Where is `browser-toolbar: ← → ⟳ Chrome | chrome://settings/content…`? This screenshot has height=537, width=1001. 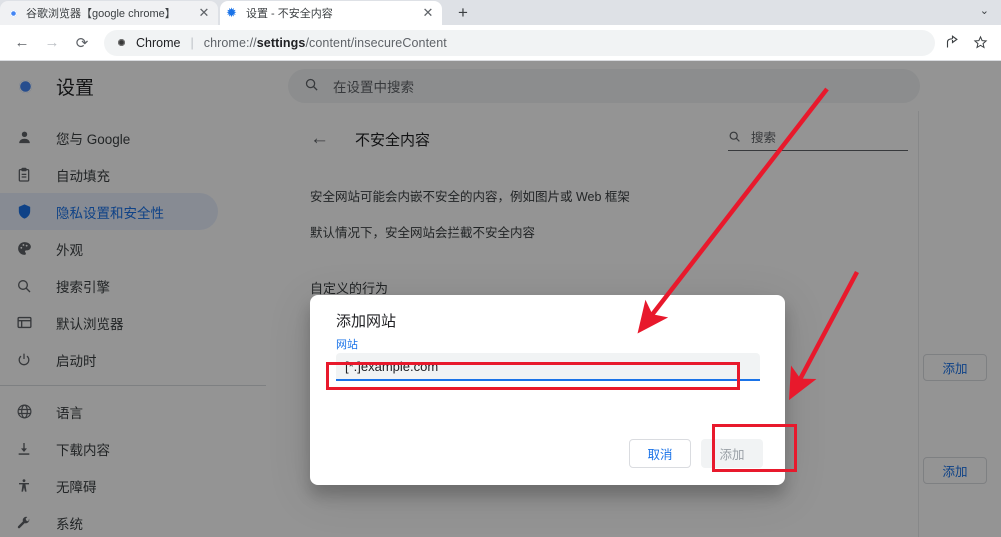 browser-toolbar: ← → ⟳ Chrome | chrome://settings/content… is located at coordinates (500, 43).